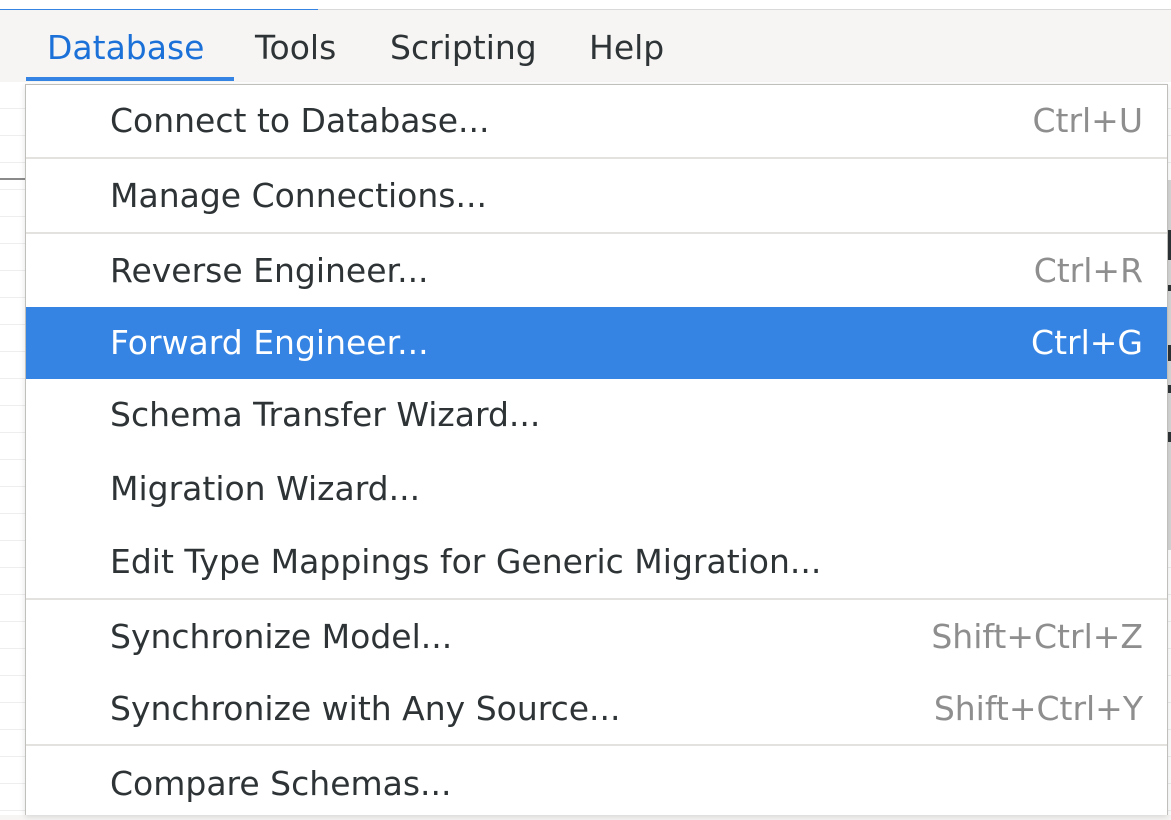  I want to click on window-top-accent, so click(159, 5).